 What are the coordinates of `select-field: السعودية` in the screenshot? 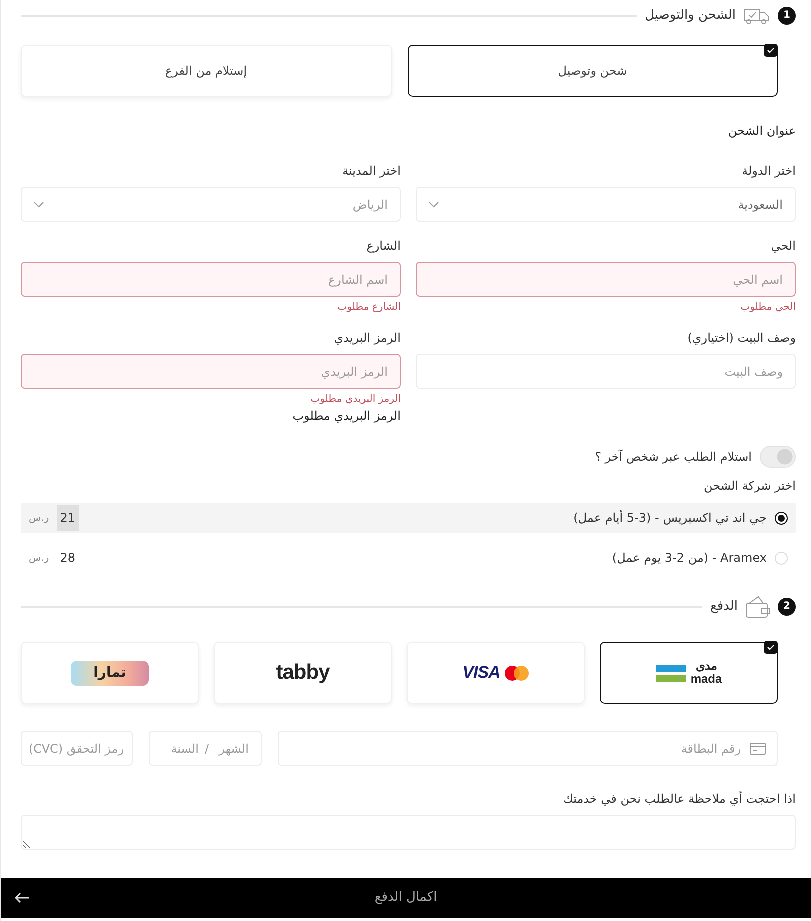 It's located at (606, 204).